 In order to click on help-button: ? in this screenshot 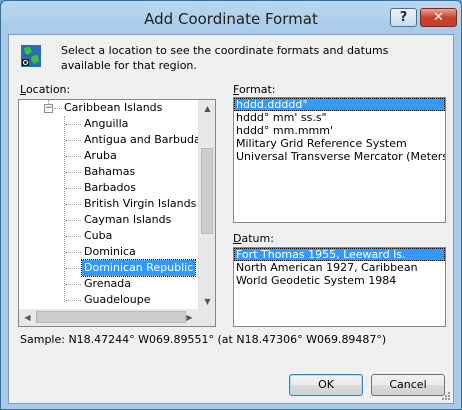, I will do `click(403, 17)`.